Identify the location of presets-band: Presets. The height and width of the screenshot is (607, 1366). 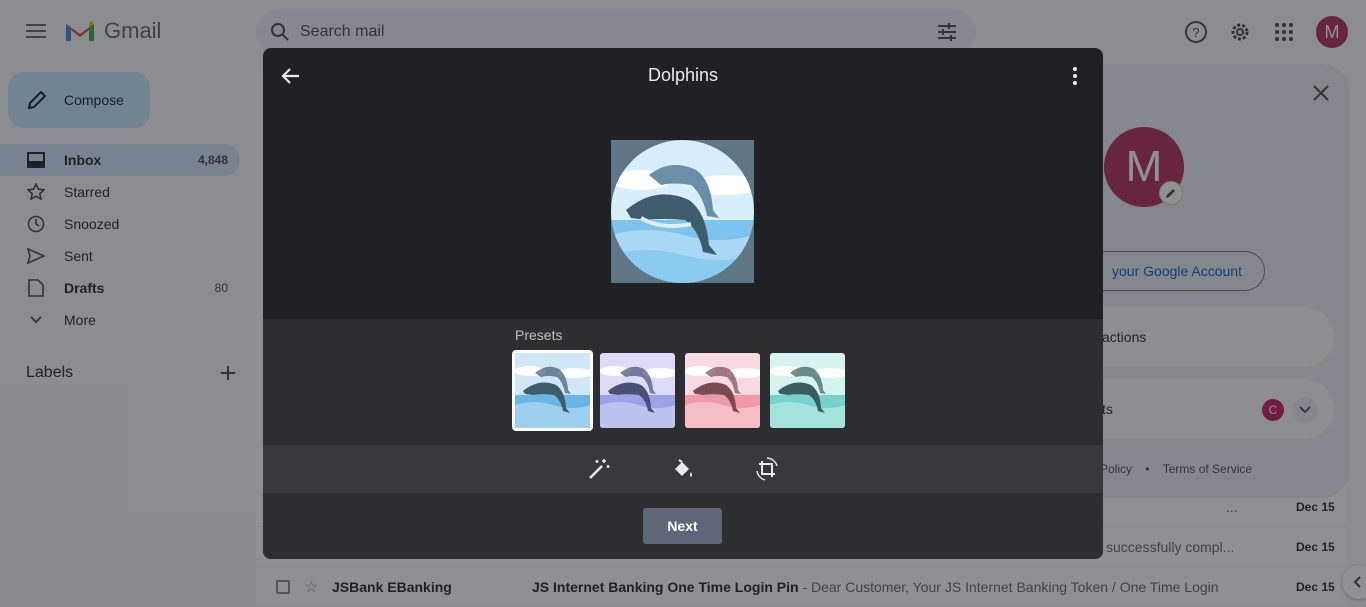
(683, 382).